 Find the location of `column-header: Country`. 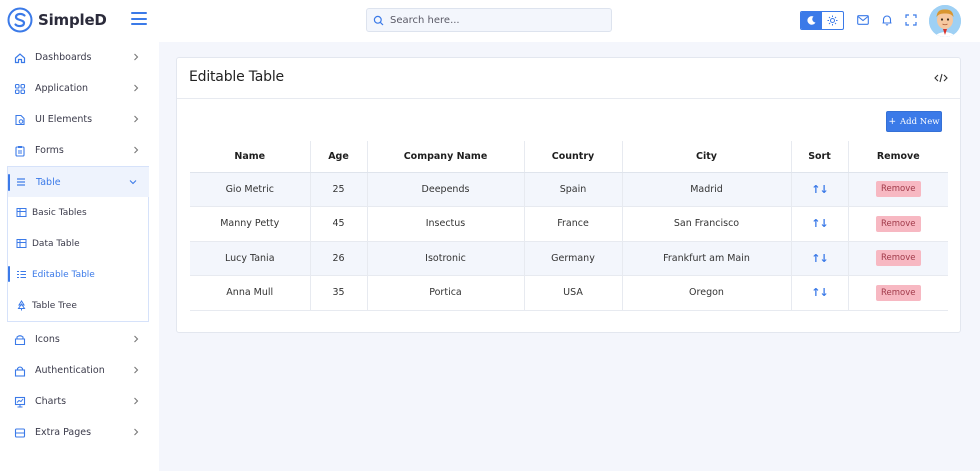

column-header: Country is located at coordinates (573, 157).